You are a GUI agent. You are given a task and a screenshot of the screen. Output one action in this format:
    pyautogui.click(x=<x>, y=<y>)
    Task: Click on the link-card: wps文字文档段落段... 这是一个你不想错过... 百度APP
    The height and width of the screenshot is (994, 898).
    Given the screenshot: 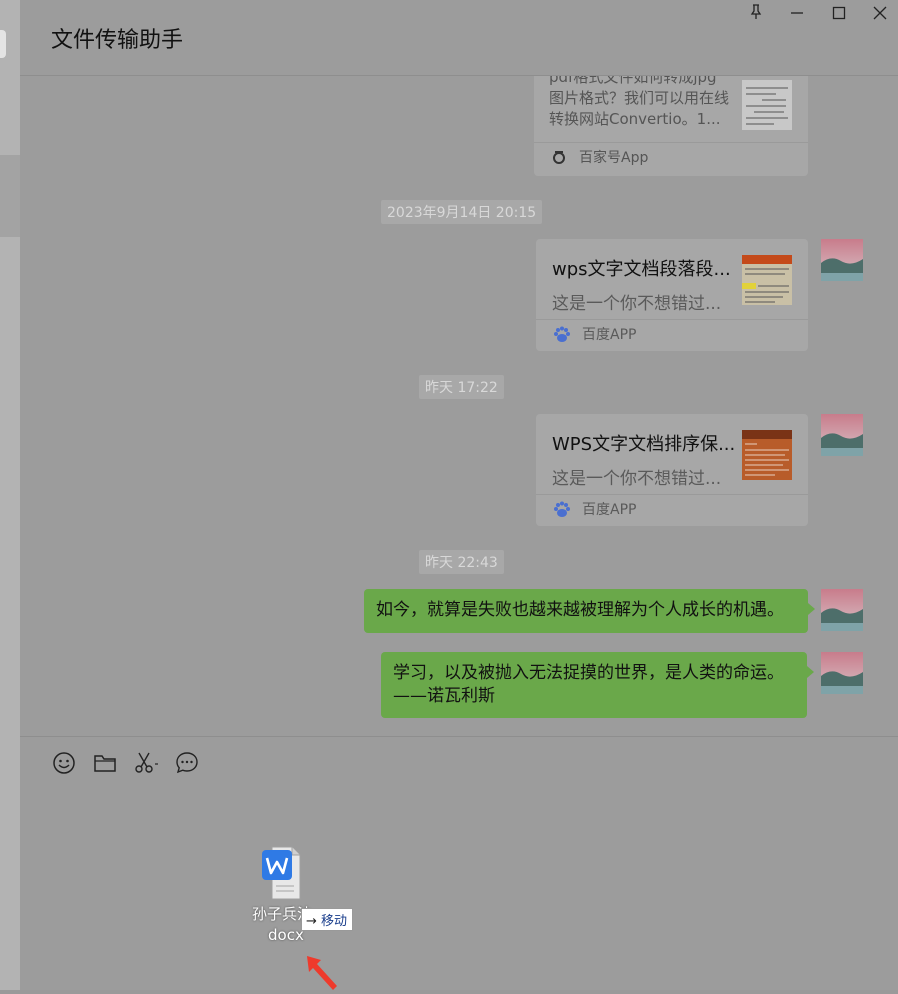 What is the action you would take?
    pyautogui.click(x=672, y=295)
    